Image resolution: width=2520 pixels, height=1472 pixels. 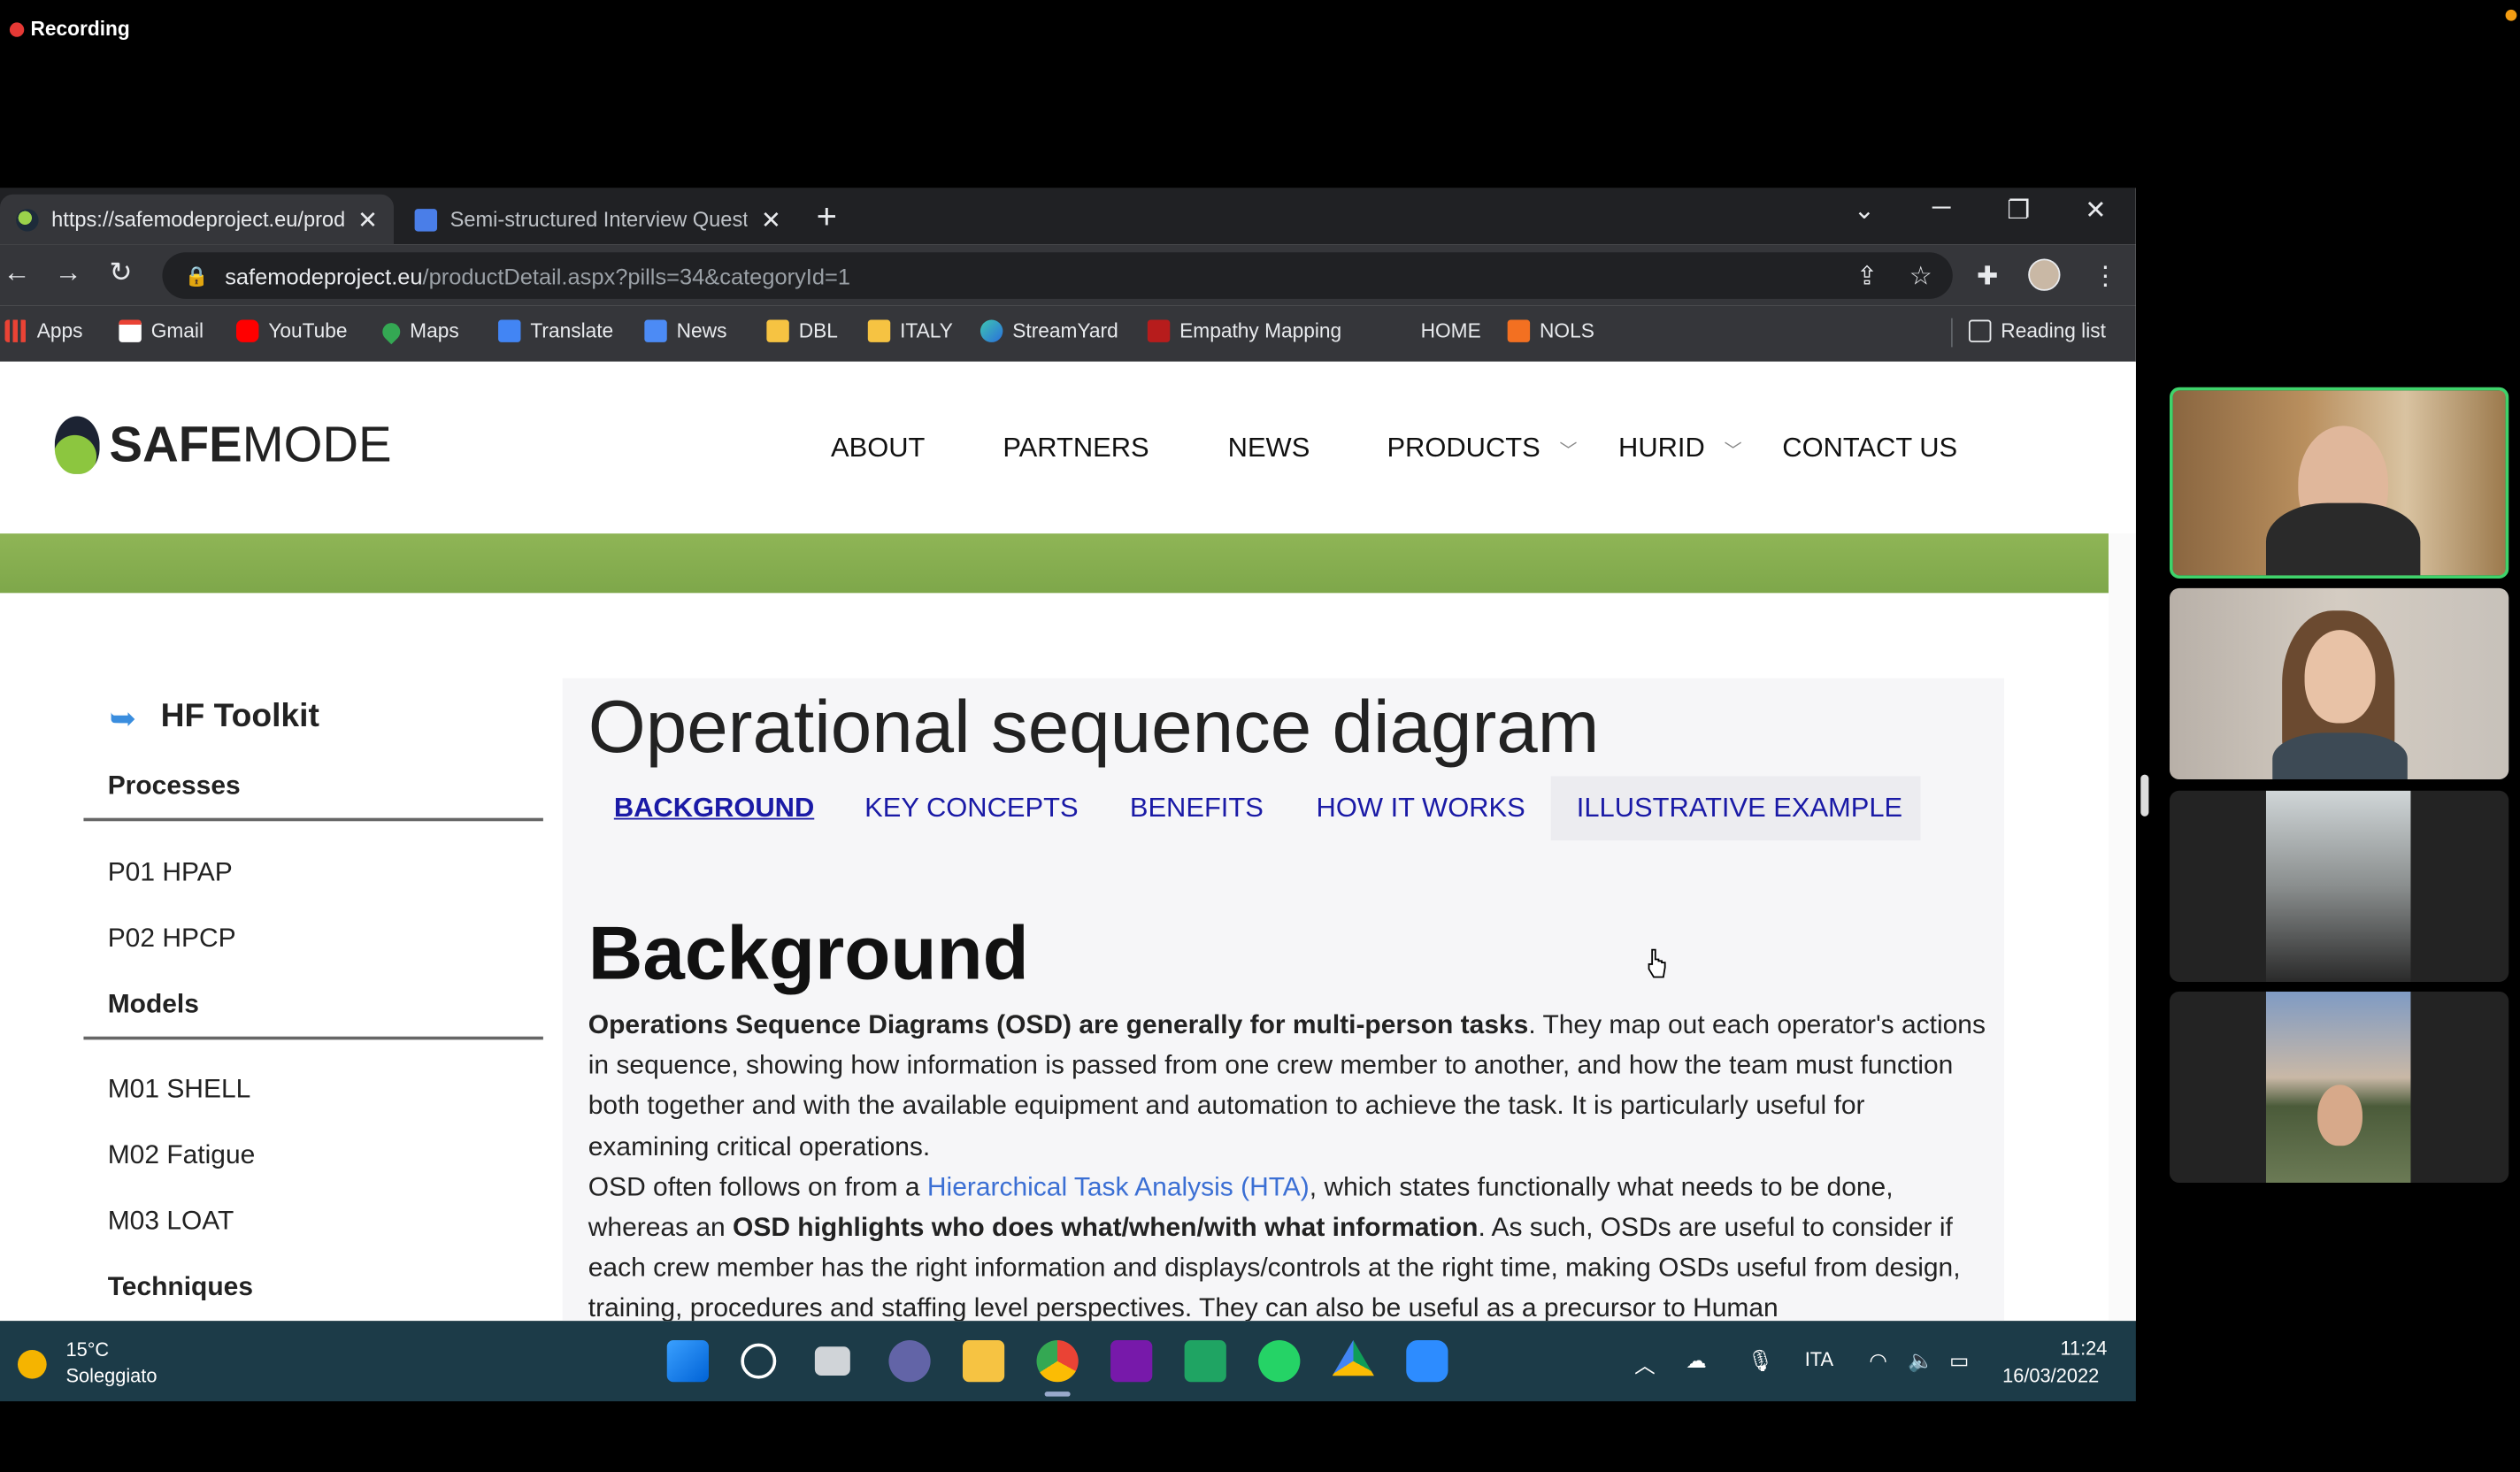 I want to click on tab-background: BACKGROUND, so click(x=714, y=808).